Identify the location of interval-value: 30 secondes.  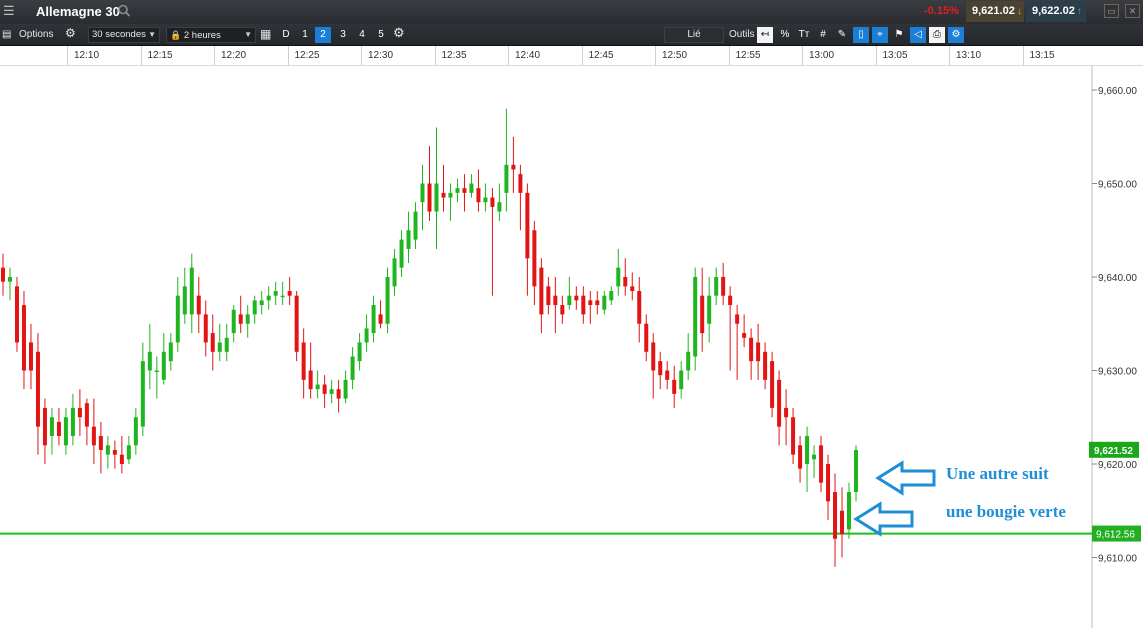
(119, 34).